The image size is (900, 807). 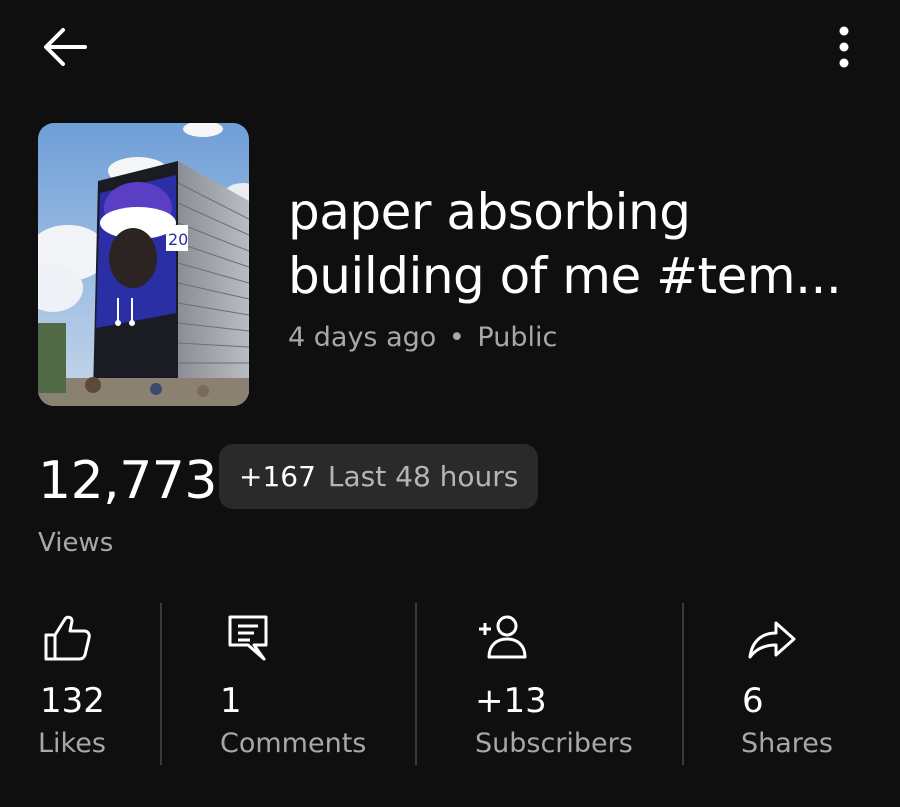 I want to click on stat-likes: 132 Likes, so click(x=80, y=685).